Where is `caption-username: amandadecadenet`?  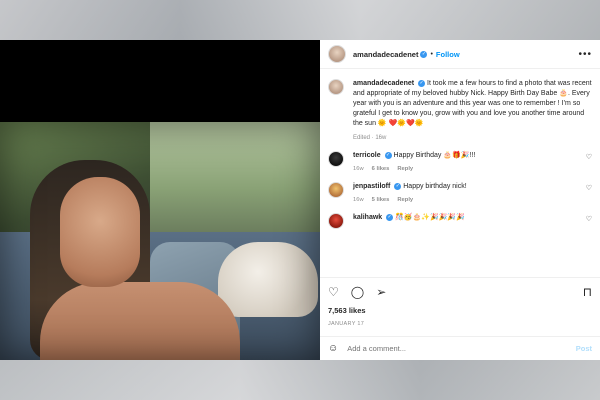
caption-username: amandadecadenet is located at coordinates (383, 83).